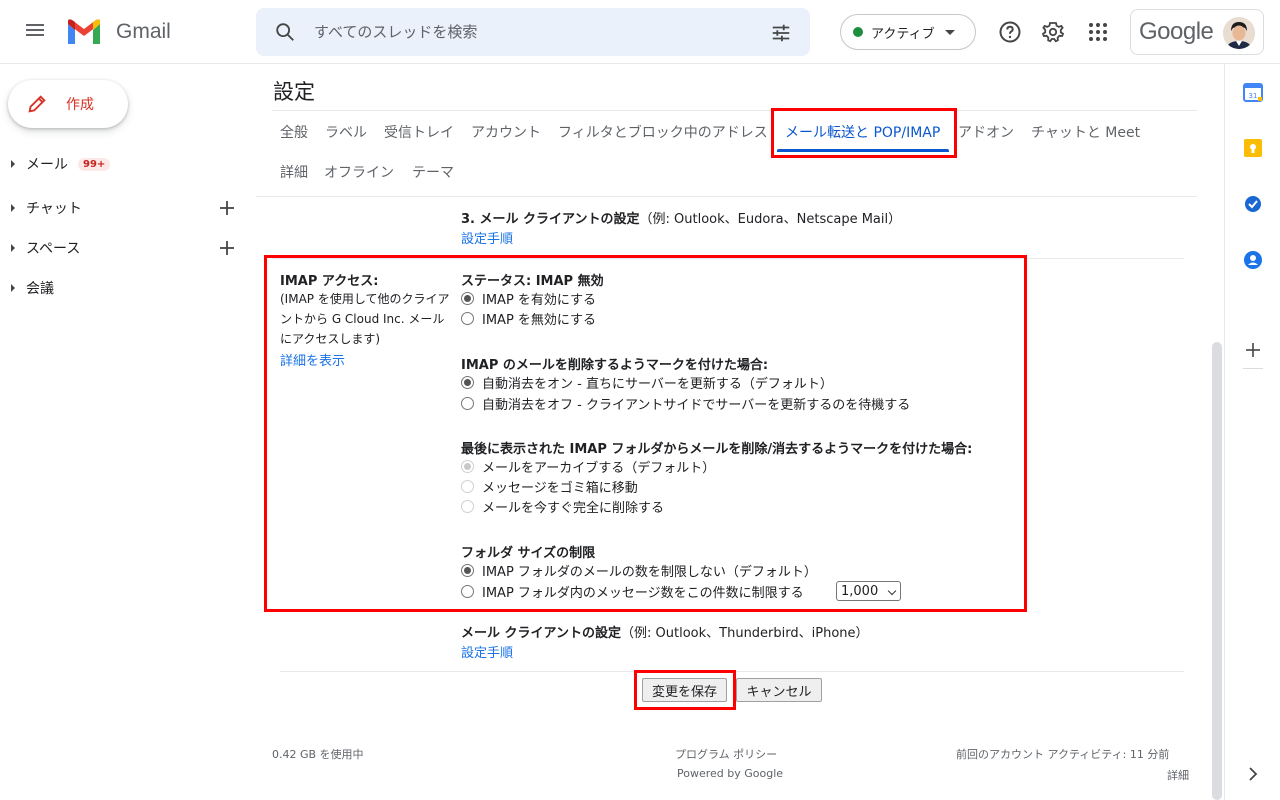 The width and height of the screenshot is (1280, 800). Describe the element at coordinates (1217, 571) in the screenshot. I see `scrollbar` at that location.